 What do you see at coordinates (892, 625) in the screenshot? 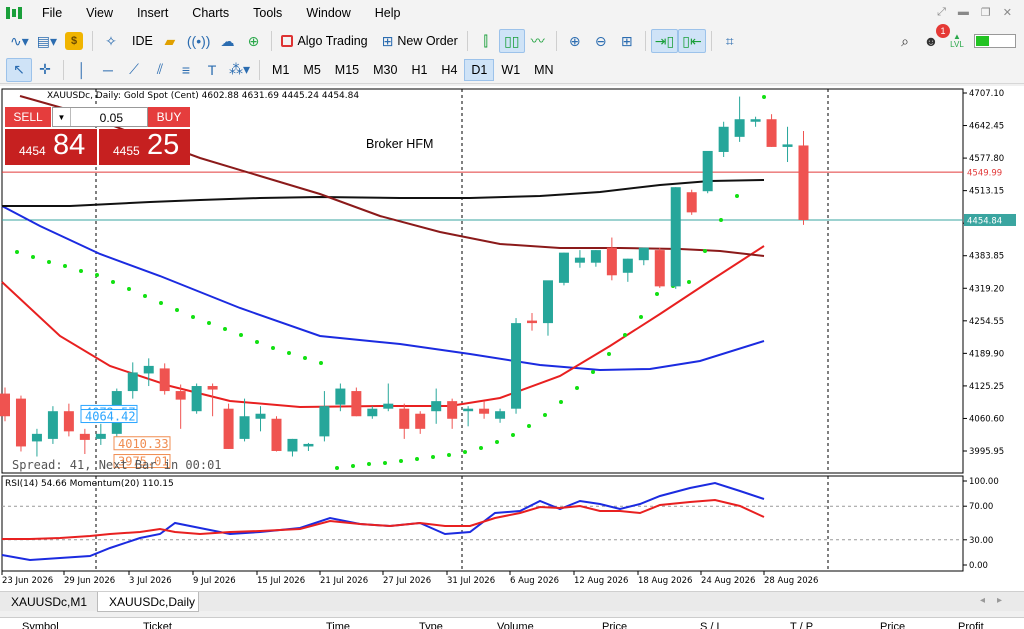
I see `col-current-price: Price` at bounding box center [892, 625].